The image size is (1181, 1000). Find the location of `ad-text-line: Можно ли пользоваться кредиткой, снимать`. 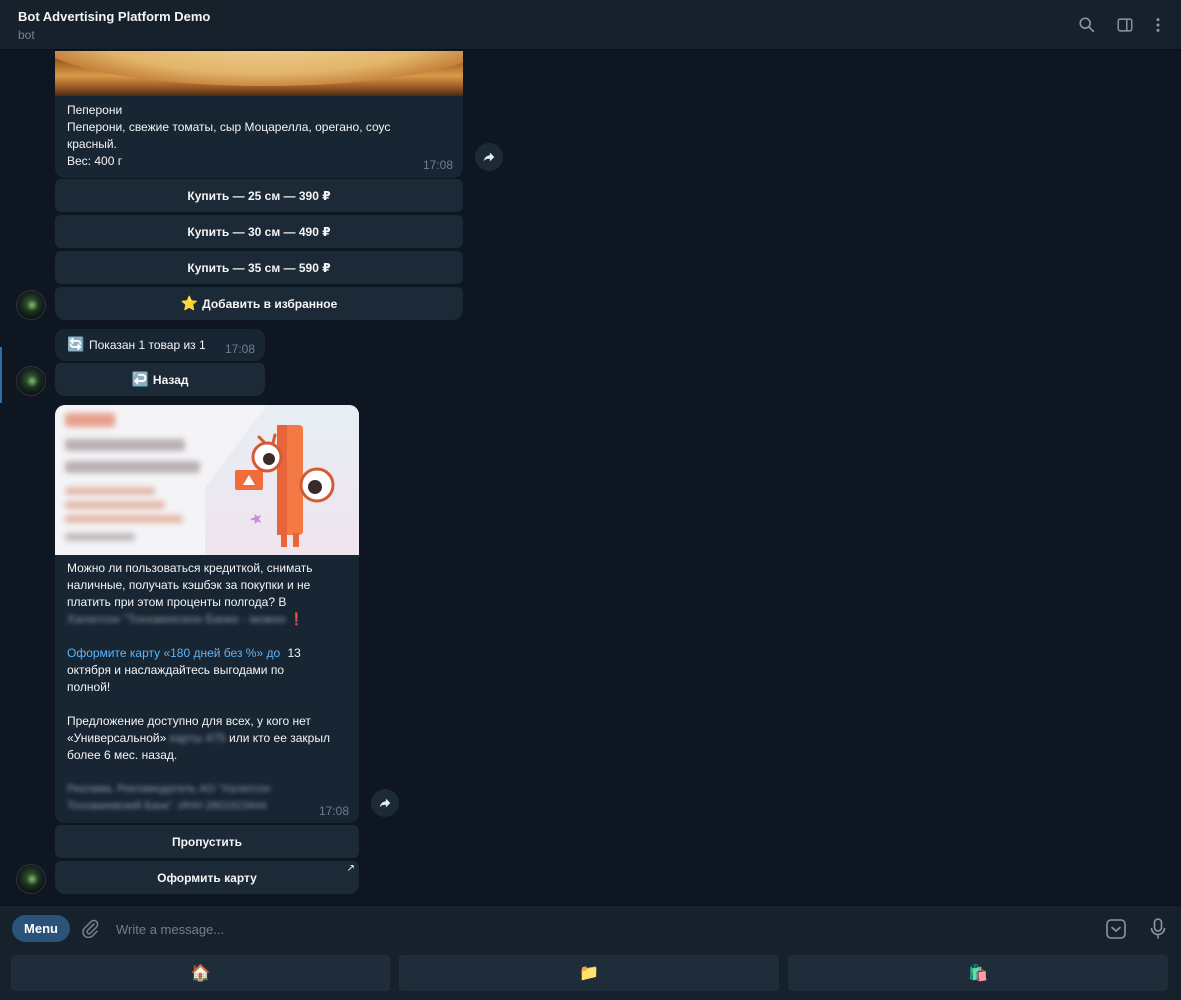

ad-text-line: Можно ли пользоваться кредиткой, снимать is located at coordinates (190, 568).